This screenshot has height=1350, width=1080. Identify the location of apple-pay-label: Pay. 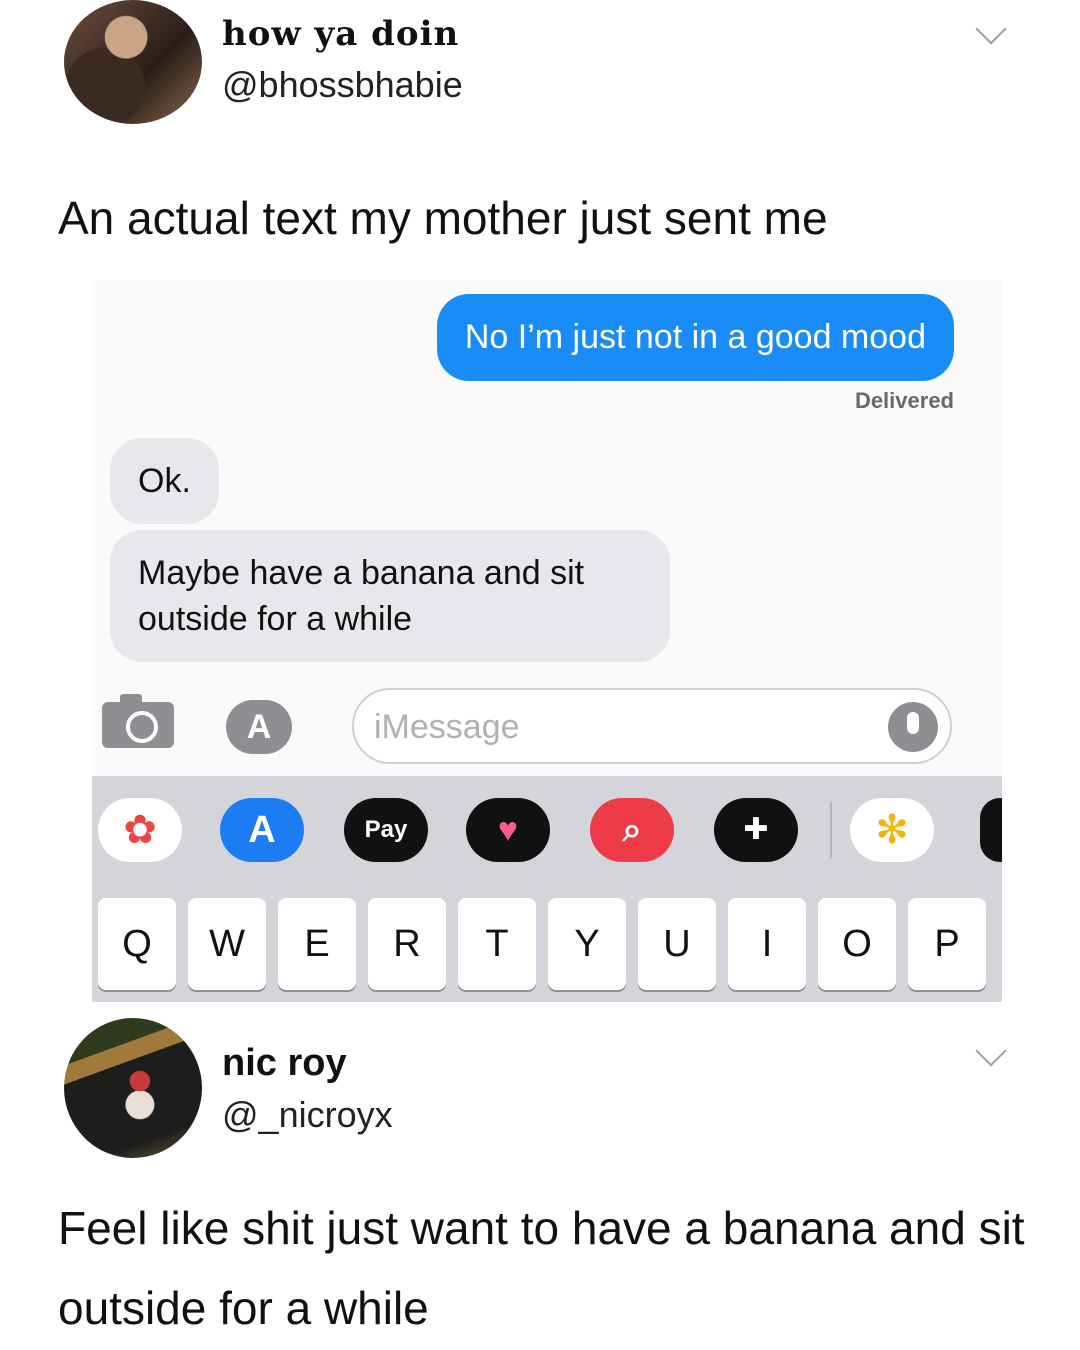
(386, 829).